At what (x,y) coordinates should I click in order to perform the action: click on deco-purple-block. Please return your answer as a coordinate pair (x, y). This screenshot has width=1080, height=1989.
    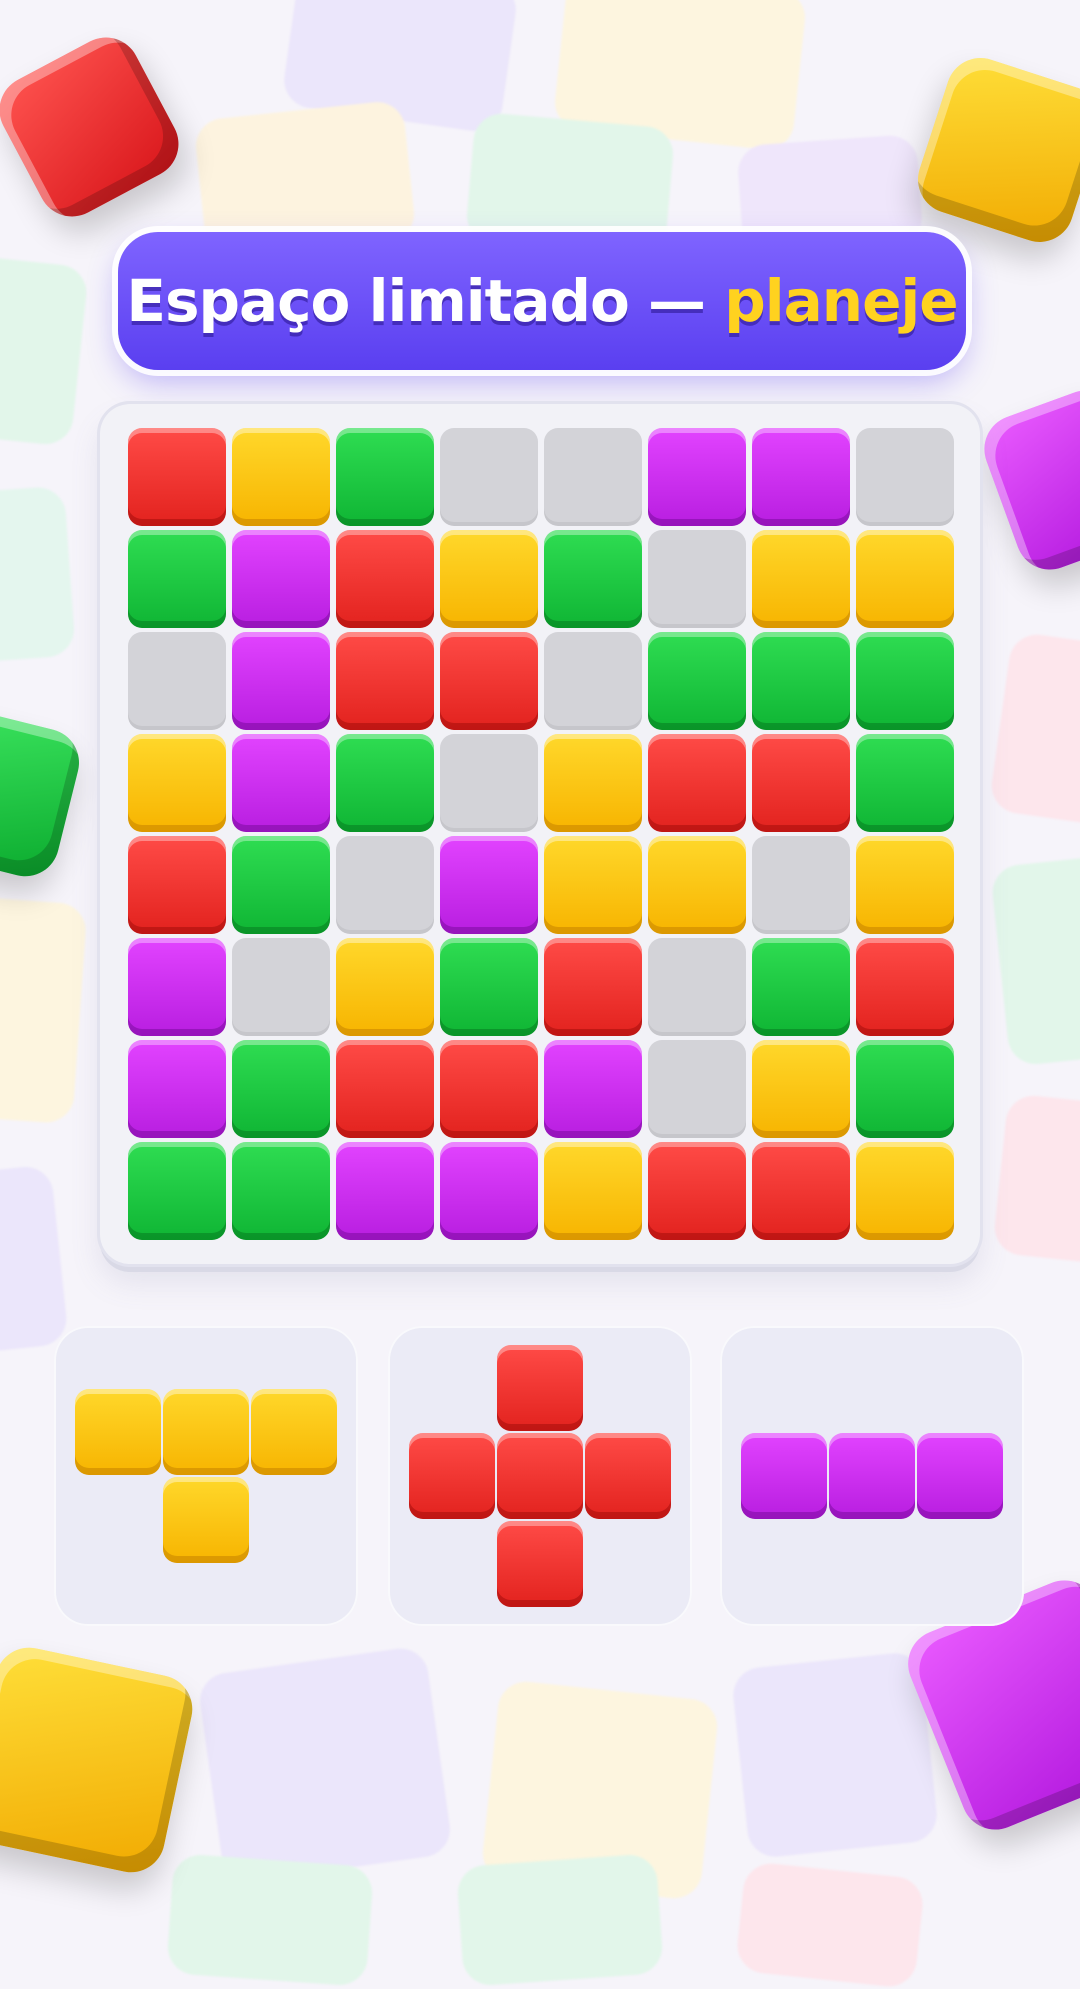
    Looking at the image, I should click on (1027, 480).